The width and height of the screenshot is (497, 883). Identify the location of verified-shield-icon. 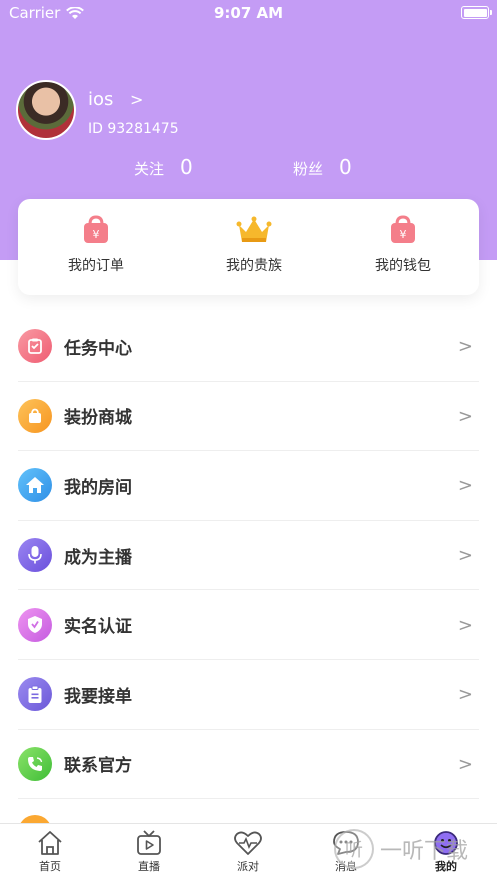
(35, 624).